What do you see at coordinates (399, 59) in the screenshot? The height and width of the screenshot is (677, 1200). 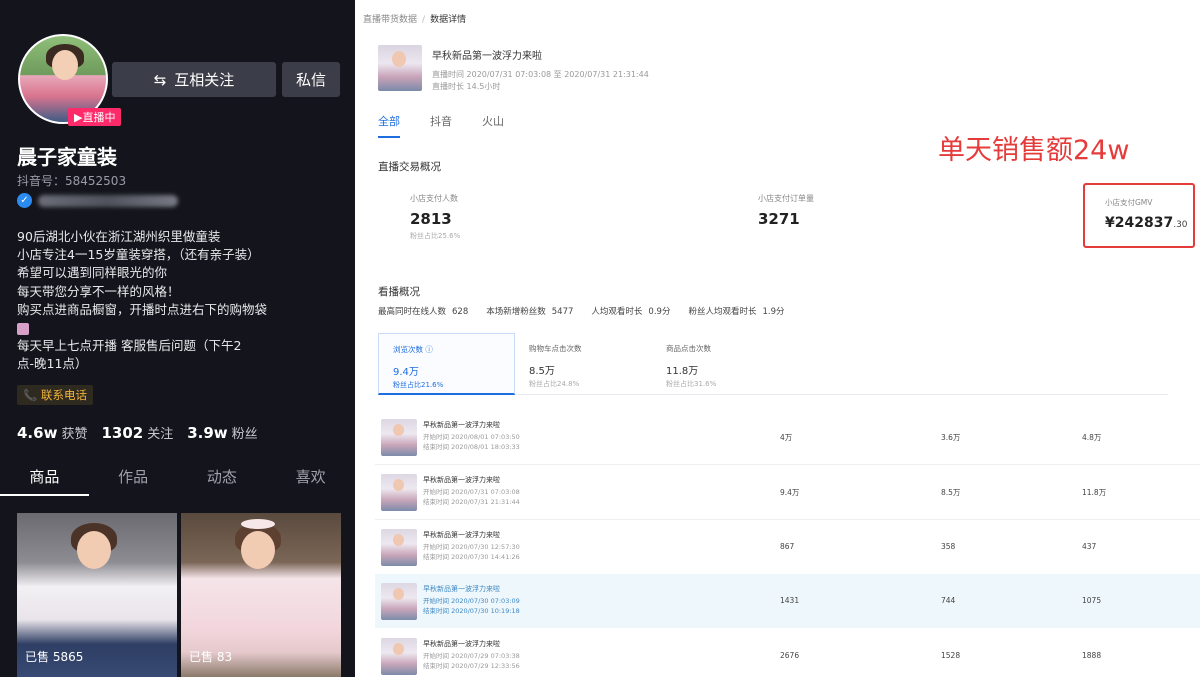 I see `thumbnail-face` at bounding box center [399, 59].